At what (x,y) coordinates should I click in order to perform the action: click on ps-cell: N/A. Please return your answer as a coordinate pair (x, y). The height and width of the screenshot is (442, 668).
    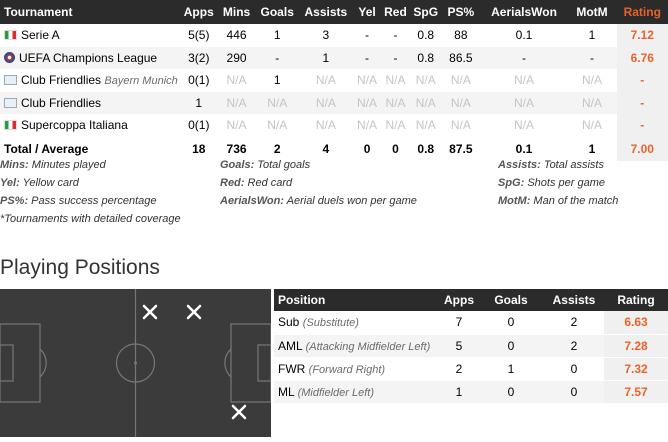
    Looking at the image, I should click on (460, 125).